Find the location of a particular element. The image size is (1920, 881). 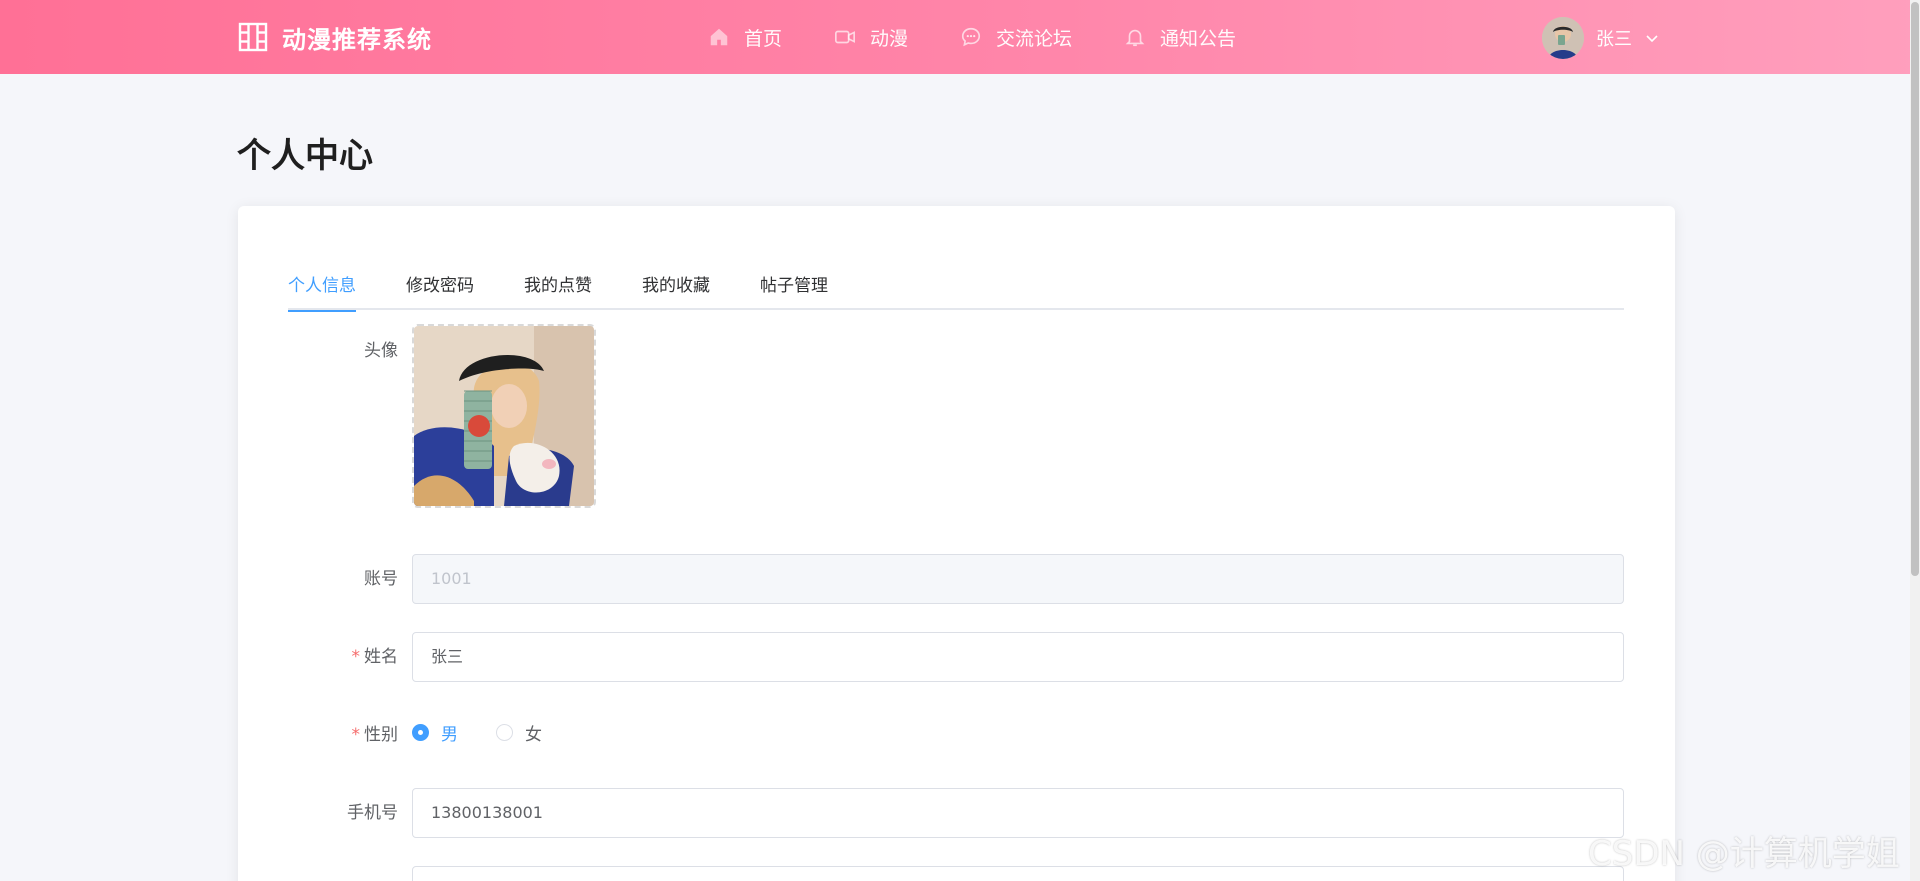

nav-label: 通知公告 is located at coordinates (1198, 38).